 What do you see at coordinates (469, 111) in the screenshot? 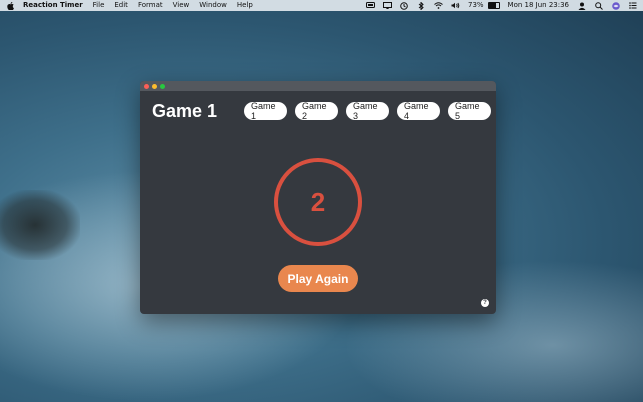
I see `tab-game-5: Game 5` at bounding box center [469, 111].